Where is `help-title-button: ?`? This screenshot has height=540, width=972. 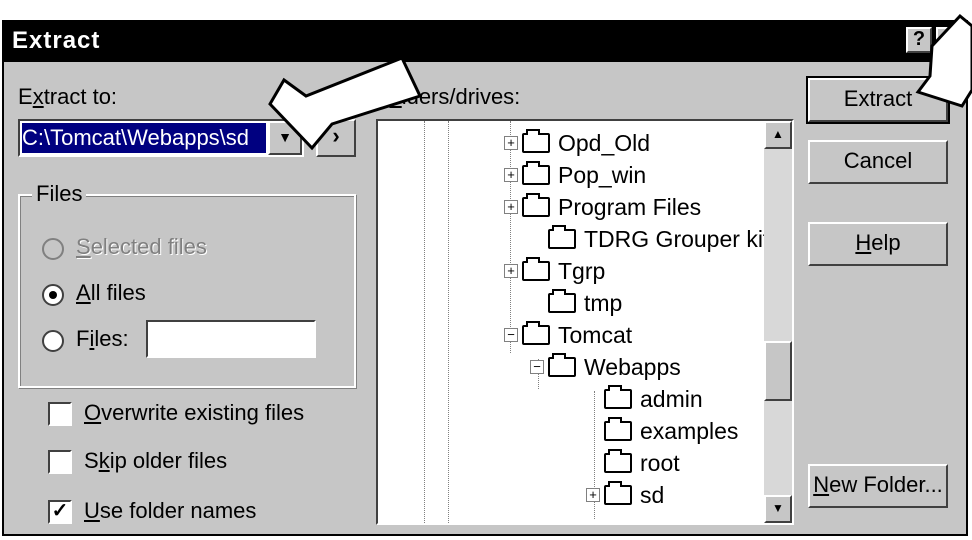 help-title-button: ? is located at coordinates (919, 40).